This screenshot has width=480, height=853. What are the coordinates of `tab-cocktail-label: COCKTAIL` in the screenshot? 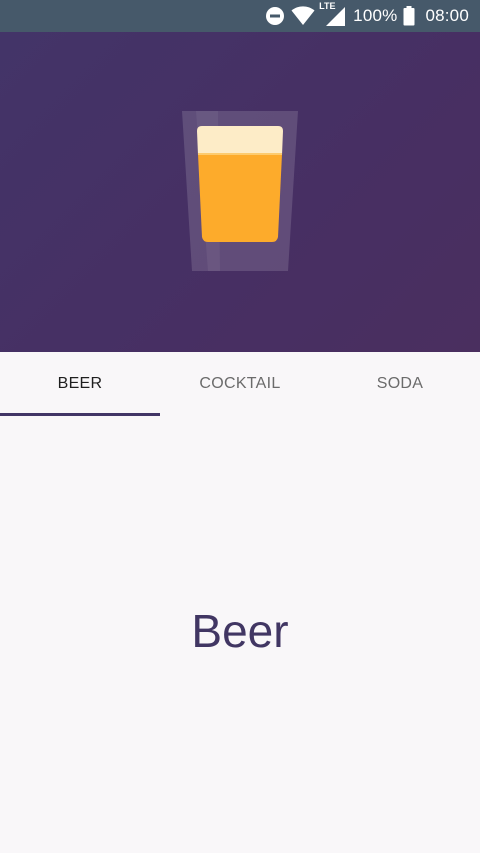 It's located at (240, 383).